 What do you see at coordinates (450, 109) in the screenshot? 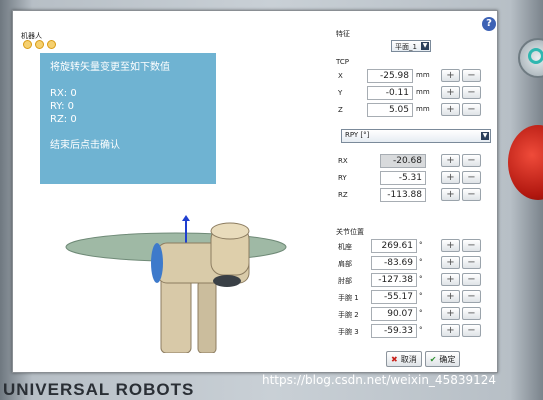
I see `increase-z-button: +` at bounding box center [450, 109].